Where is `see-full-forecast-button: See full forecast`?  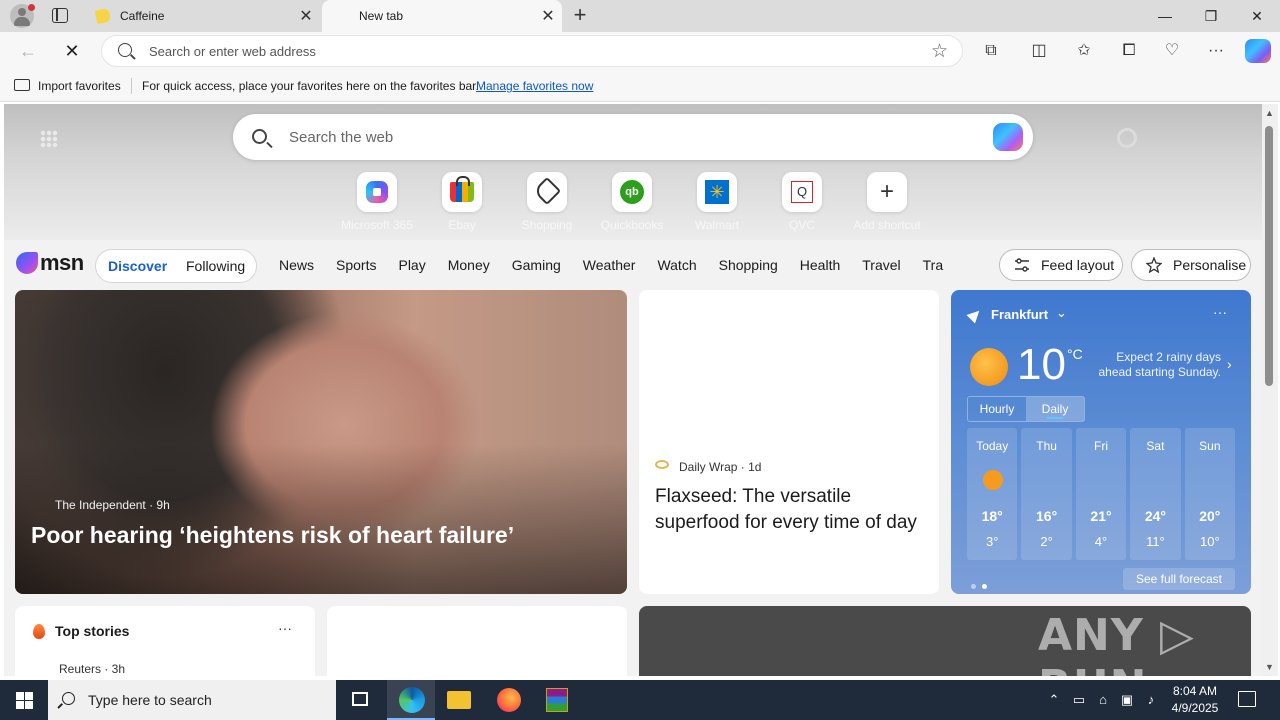
see-full-forecast-button: See full forecast is located at coordinates (1179, 579).